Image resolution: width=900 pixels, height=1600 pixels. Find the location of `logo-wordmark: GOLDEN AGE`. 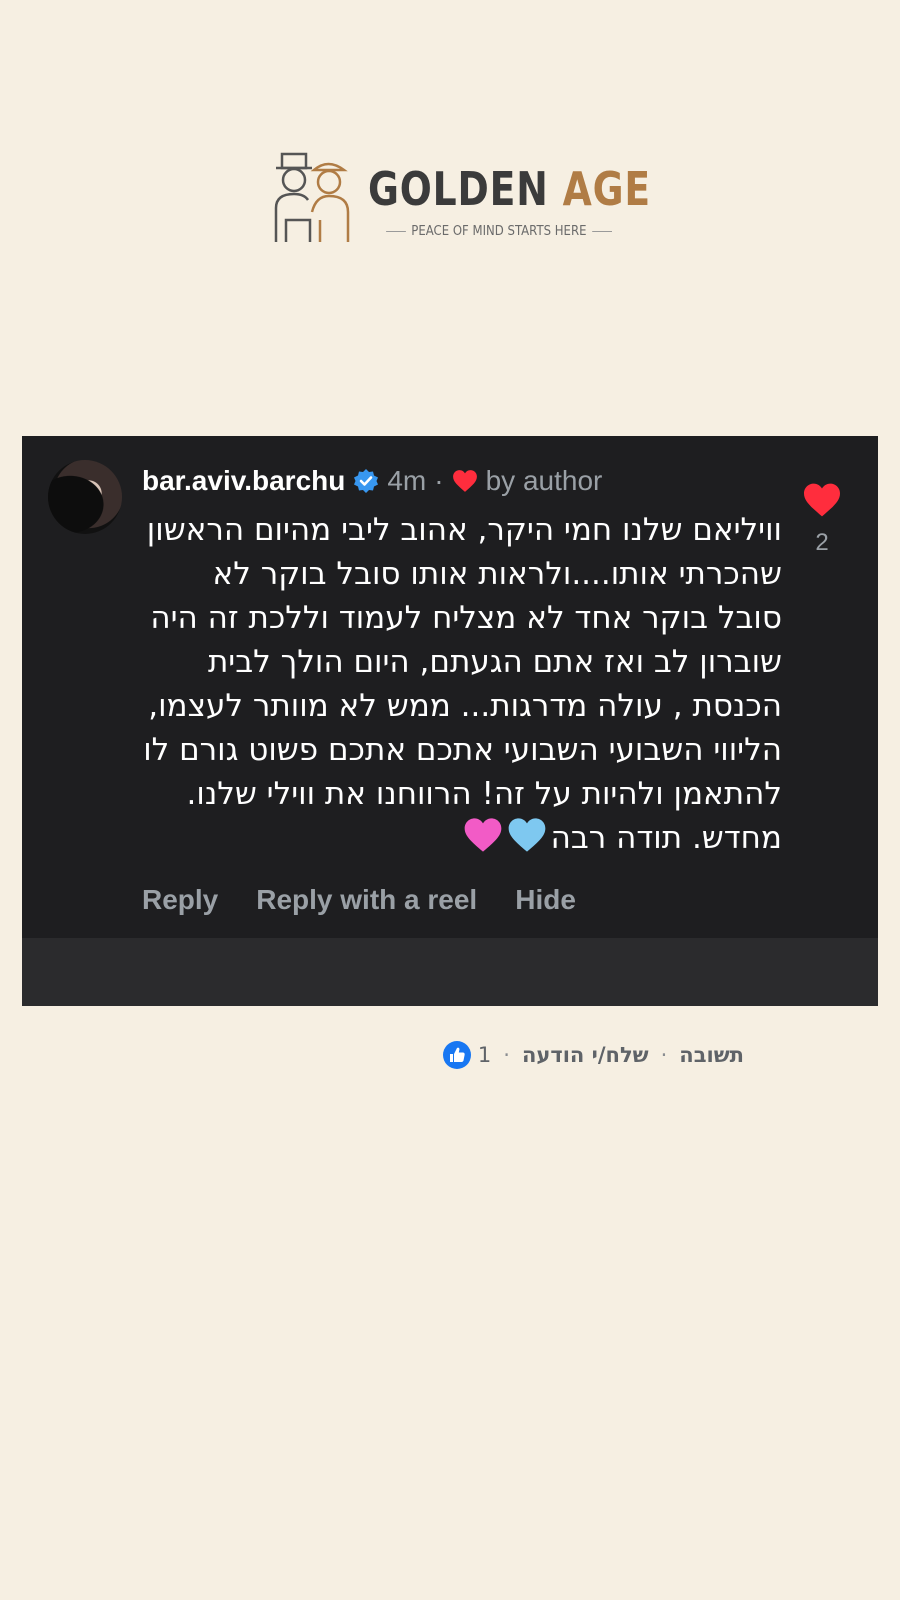

logo-wordmark: GOLDEN AGE is located at coordinates (509, 189).